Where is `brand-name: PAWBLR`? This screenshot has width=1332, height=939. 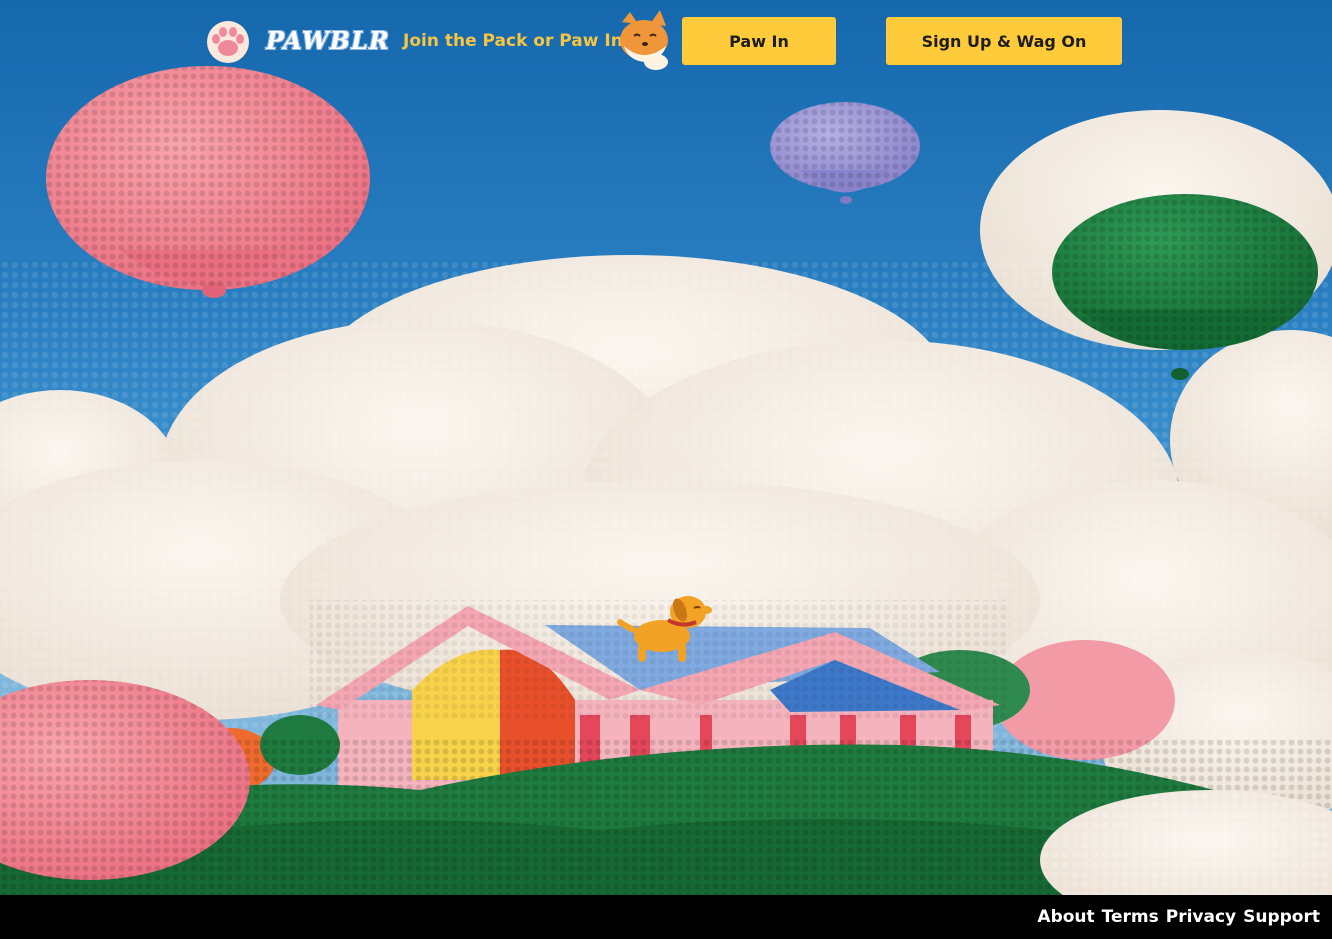
brand-name: PAWBLR is located at coordinates (328, 40).